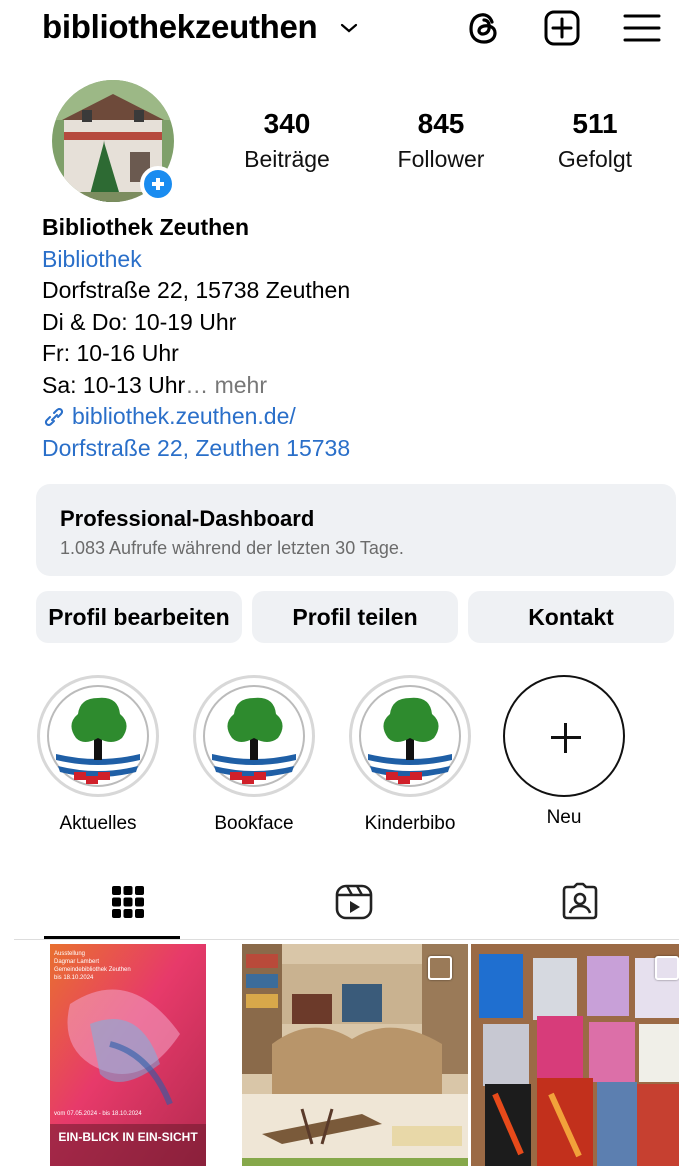 The height and width of the screenshot is (1166, 679). I want to click on bio-line: Fr: 10-16 Uhr, so click(110, 353).